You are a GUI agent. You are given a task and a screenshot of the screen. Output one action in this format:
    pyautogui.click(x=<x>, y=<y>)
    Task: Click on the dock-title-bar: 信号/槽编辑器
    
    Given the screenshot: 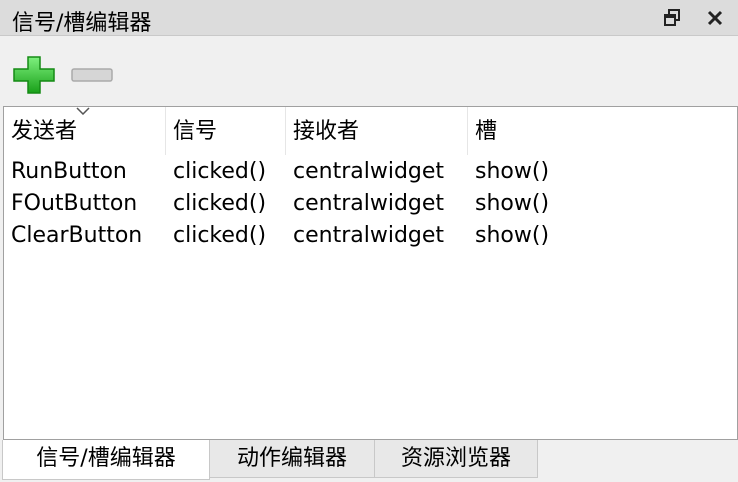 What is the action you would take?
    pyautogui.click(x=369, y=18)
    